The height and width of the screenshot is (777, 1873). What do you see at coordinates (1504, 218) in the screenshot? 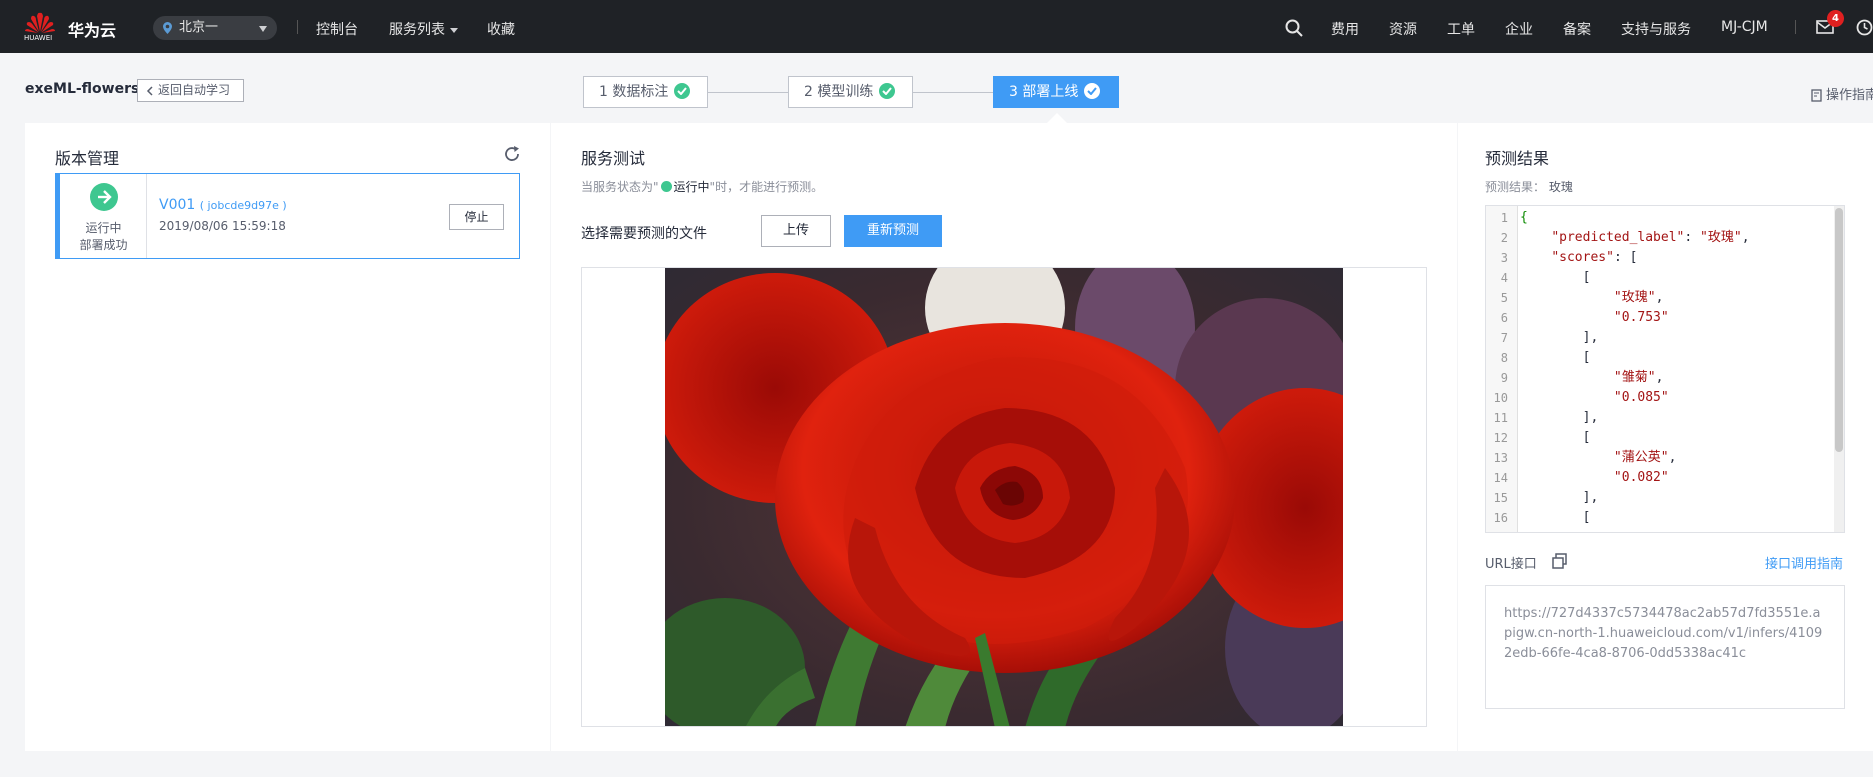
I see `line-number: 1` at bounding box center [1504, 218].